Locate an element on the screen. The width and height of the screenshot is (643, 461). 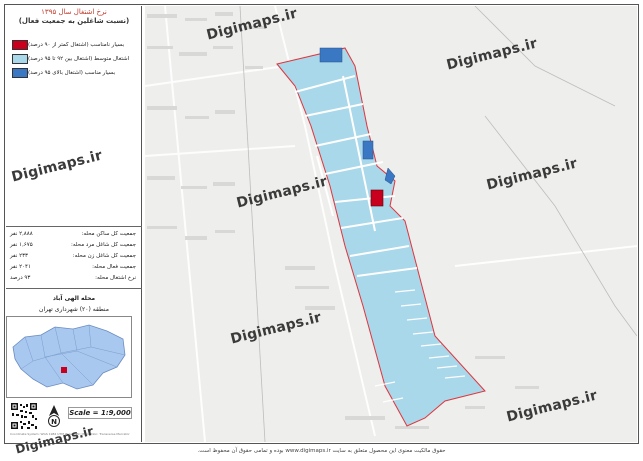
stat-value: ۲۳۳ نفر is located at coordinates (19, 256).